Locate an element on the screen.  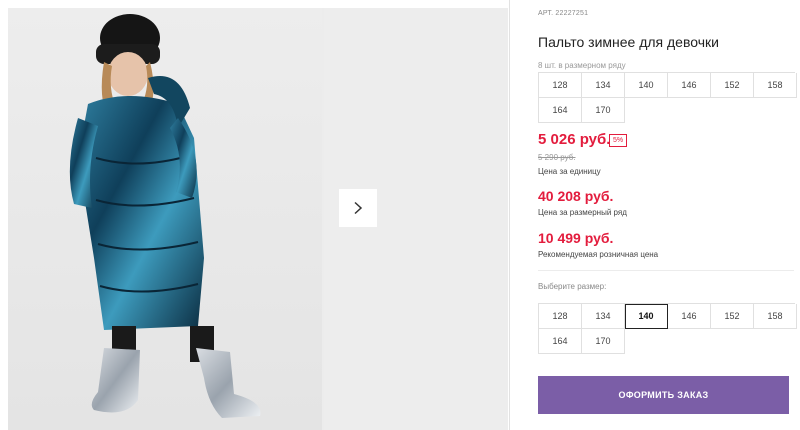
size-picker-grid: 128 134 140 146 152 158 164 170 is located at coordinates (667, 328).